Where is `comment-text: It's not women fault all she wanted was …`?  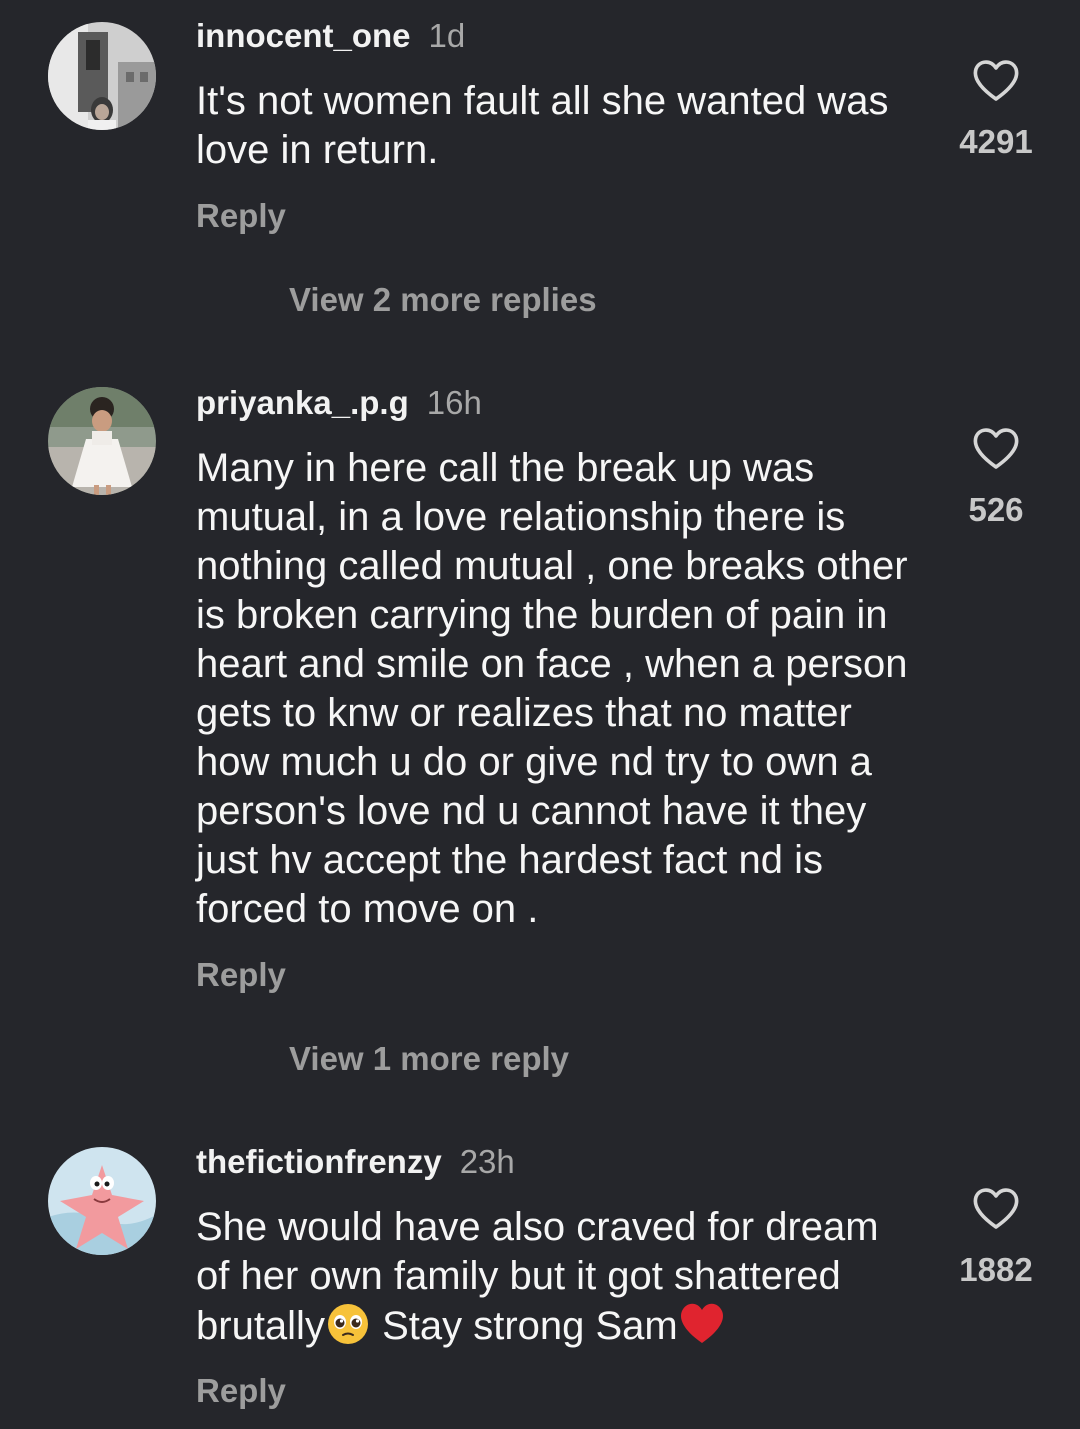
comment-text: It's not women fault all she wanted was … is located at coordinates (542, 125).